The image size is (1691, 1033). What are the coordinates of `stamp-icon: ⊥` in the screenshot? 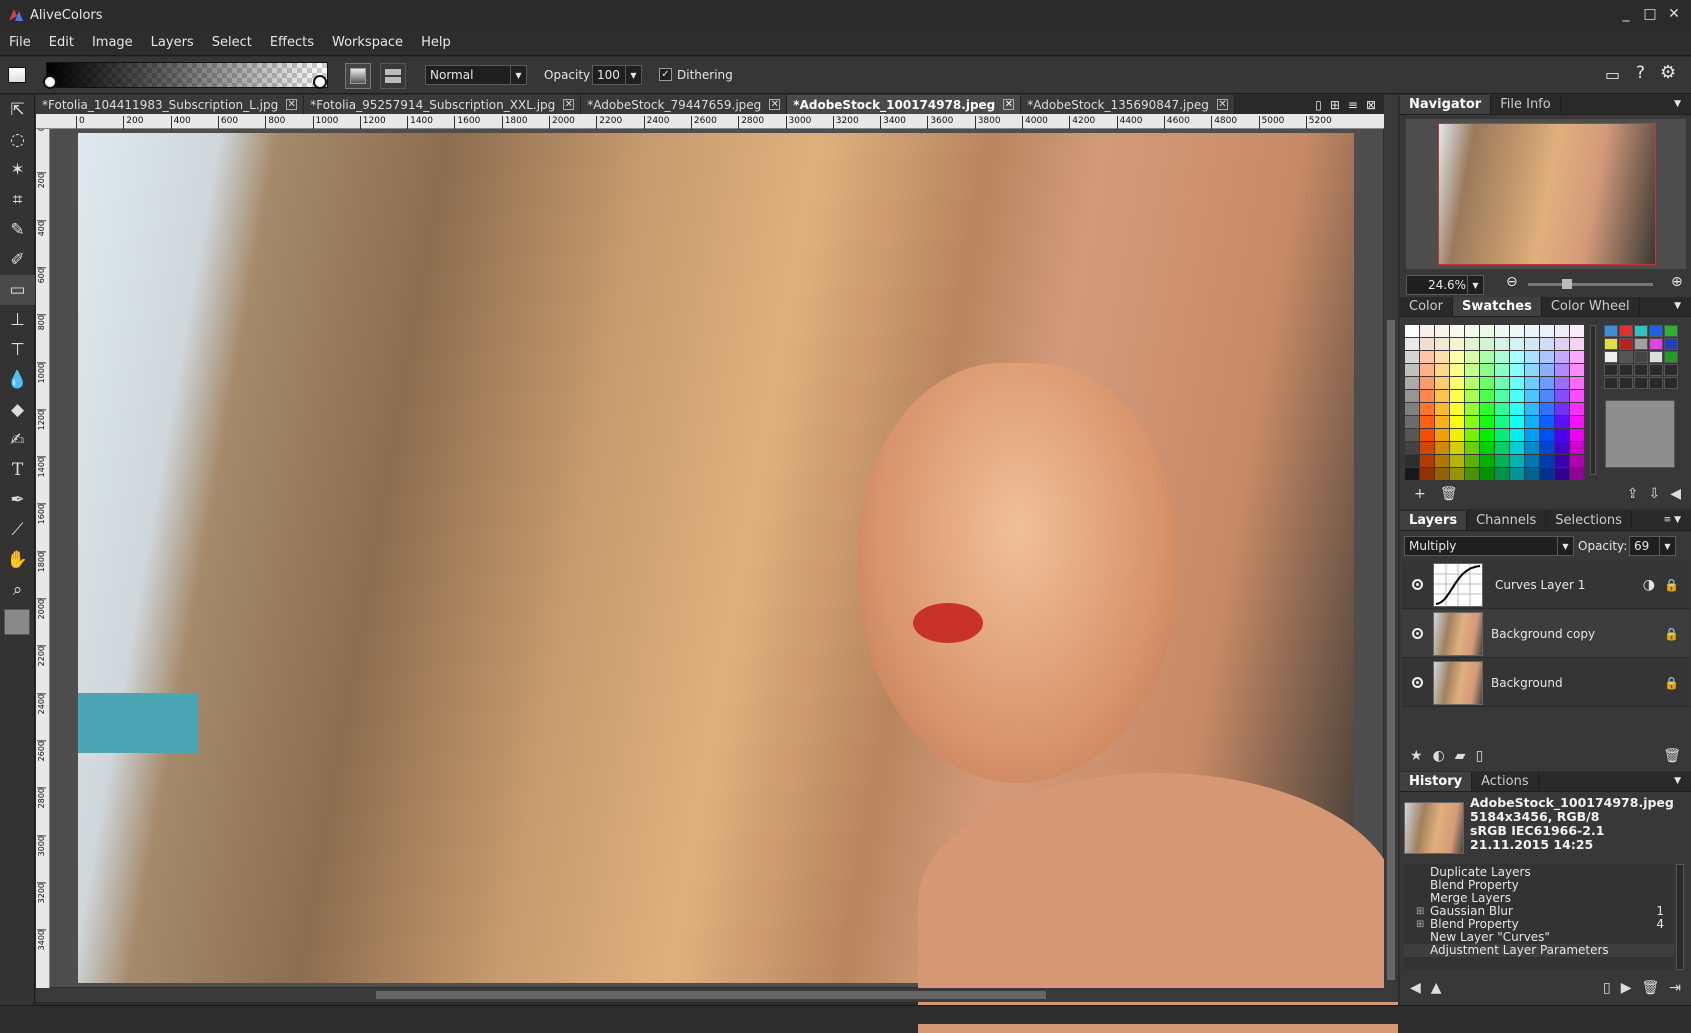 It's located at (17, 320).